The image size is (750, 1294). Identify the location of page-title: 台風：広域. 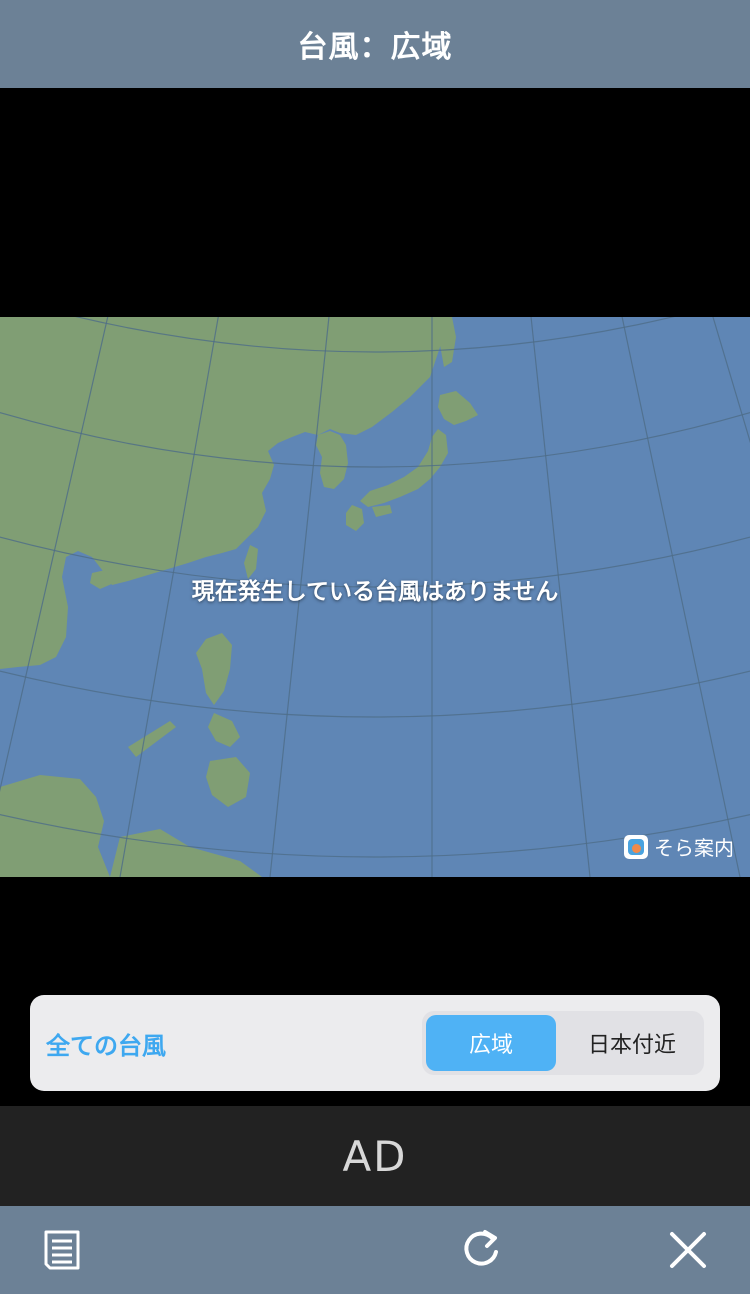
(375, 47).